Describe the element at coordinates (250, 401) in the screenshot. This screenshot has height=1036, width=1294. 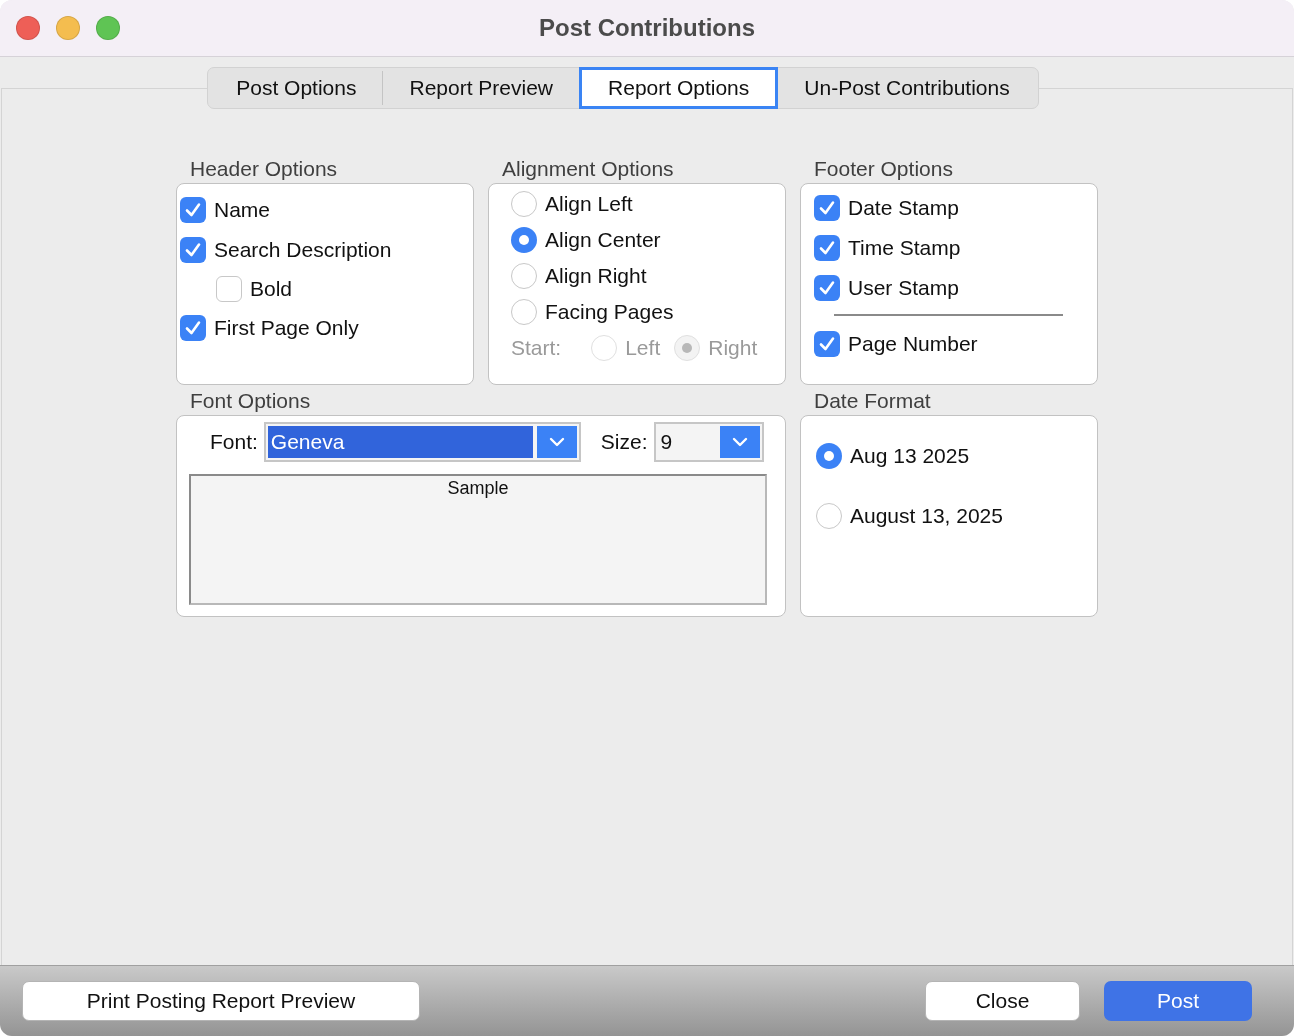
I see `group-title: Font Options` at that location.